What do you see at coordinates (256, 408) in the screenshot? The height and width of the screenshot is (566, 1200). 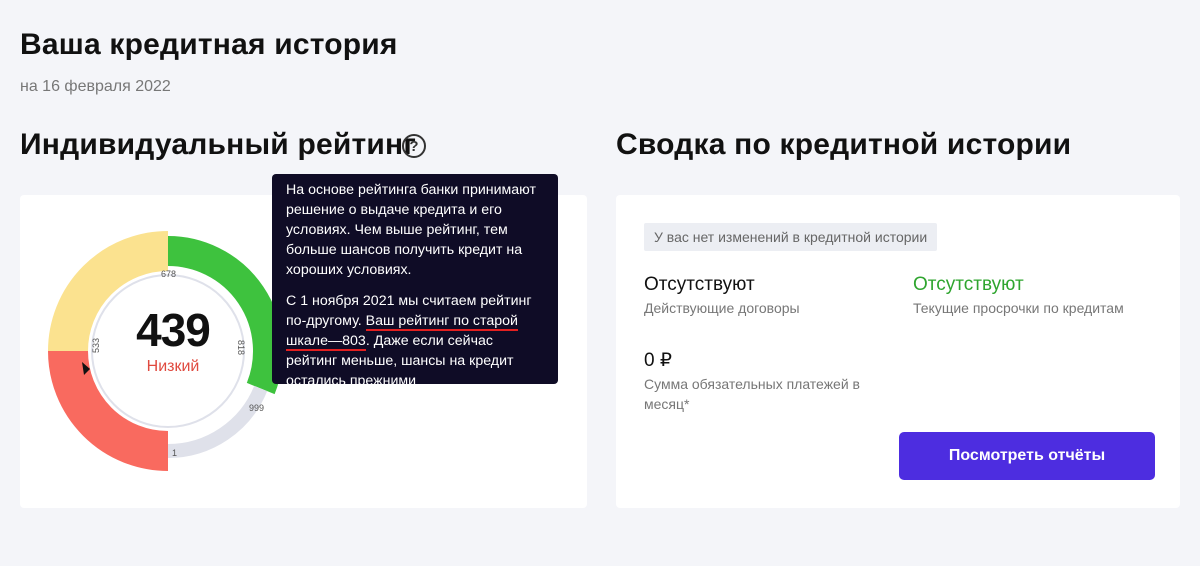 I see `scale-label-999: 999` at bounding box center [256, 408].